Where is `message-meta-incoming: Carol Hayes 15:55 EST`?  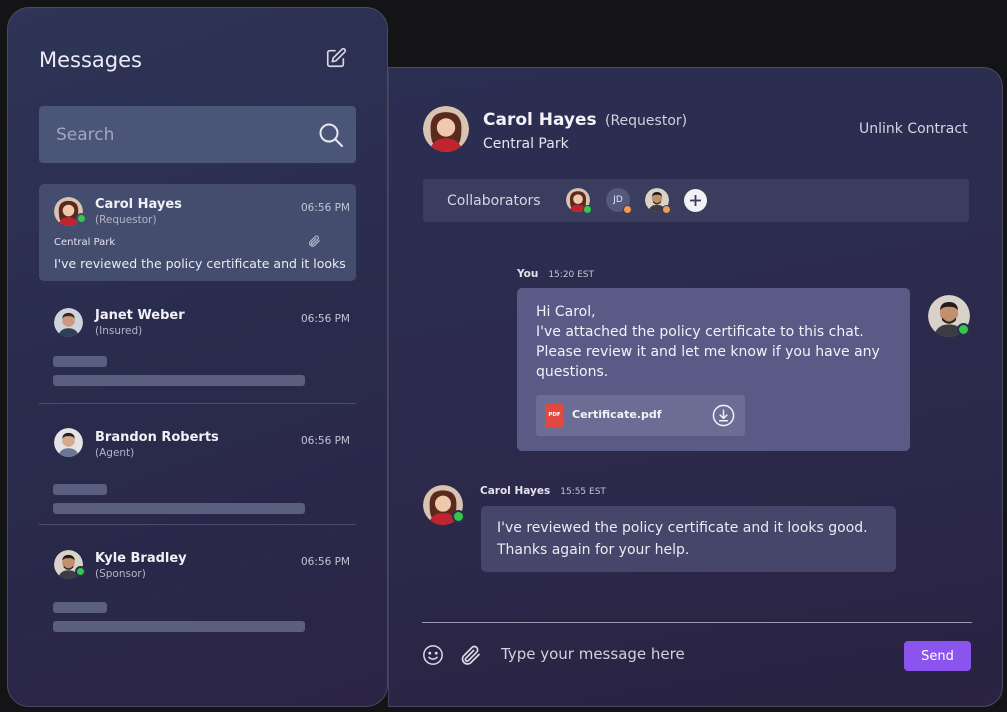 message-meta-incoming: Carol Hayes 15:55 EST is located at coordinates (543, 491).